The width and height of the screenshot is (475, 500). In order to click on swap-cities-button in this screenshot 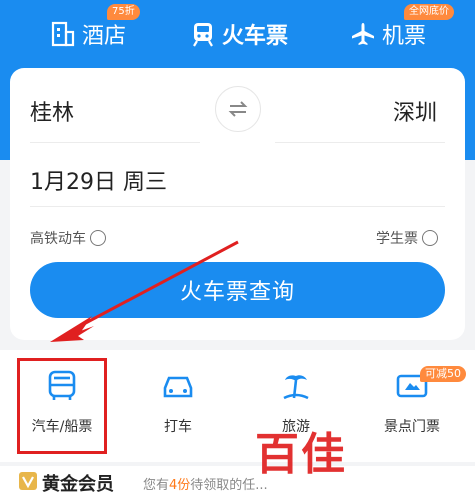, I will do `click(238, 109)`.